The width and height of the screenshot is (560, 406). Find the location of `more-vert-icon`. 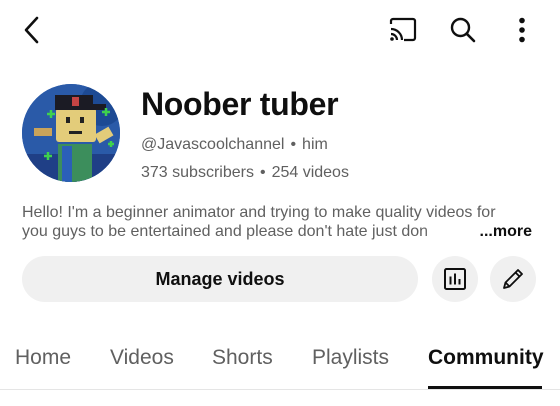

more-vert-icon is located at coordinates (522, 30).